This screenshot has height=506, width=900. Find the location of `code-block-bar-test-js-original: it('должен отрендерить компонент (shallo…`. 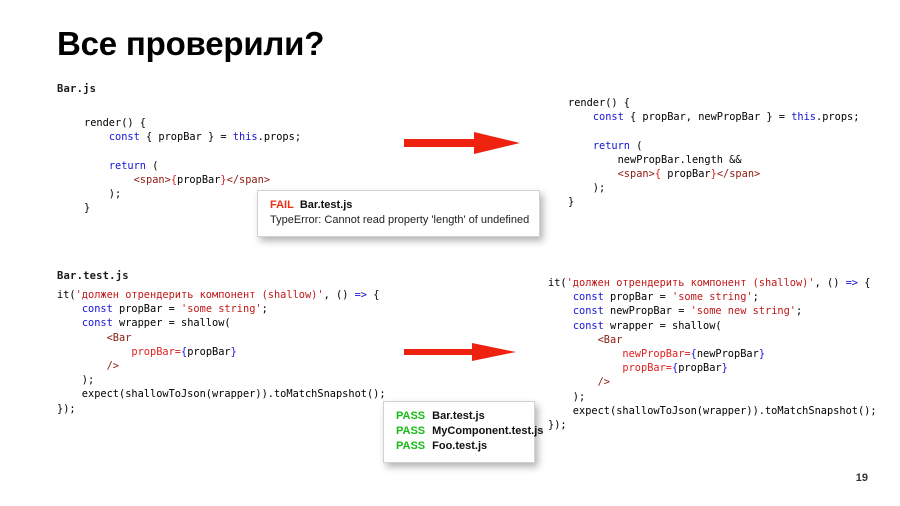

code-block-bar-test-js-original: it('должен отрендерить компонент (shallo… is located at coordinates (221, 352).